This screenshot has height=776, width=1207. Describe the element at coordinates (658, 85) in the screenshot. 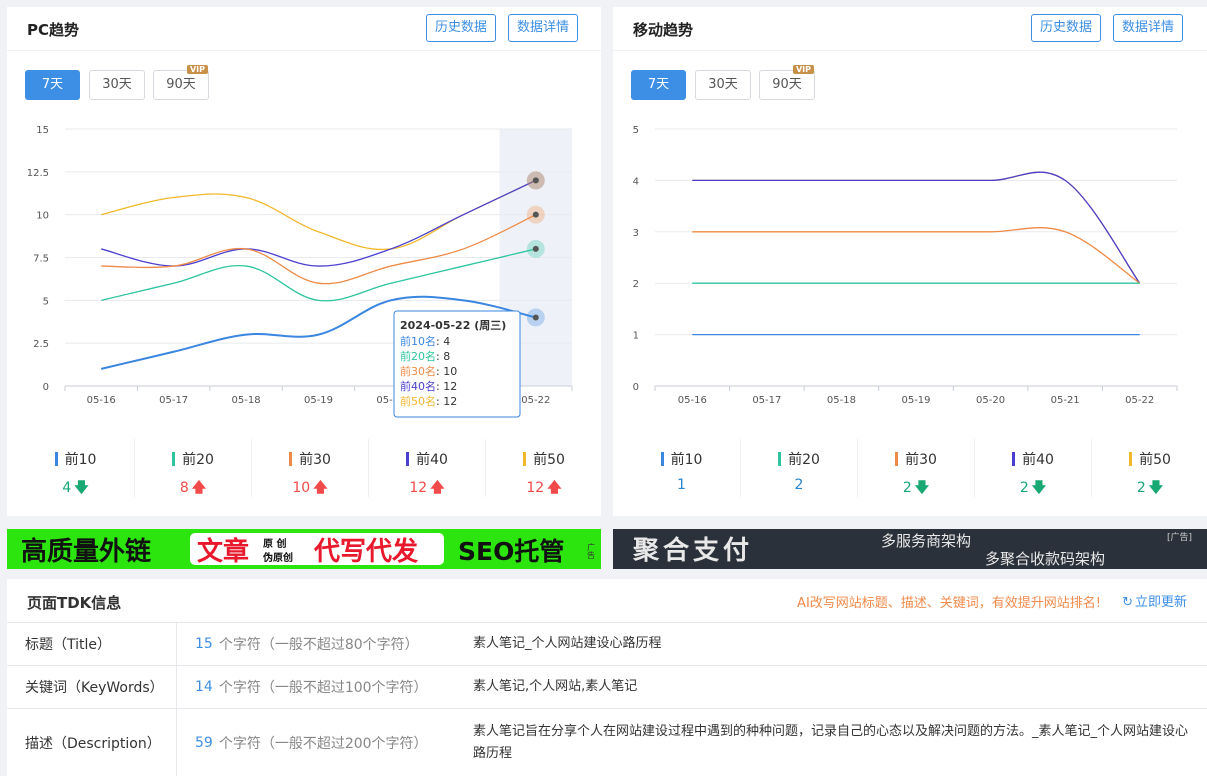

I see `mobile-tab-7d: 7天` at that location.